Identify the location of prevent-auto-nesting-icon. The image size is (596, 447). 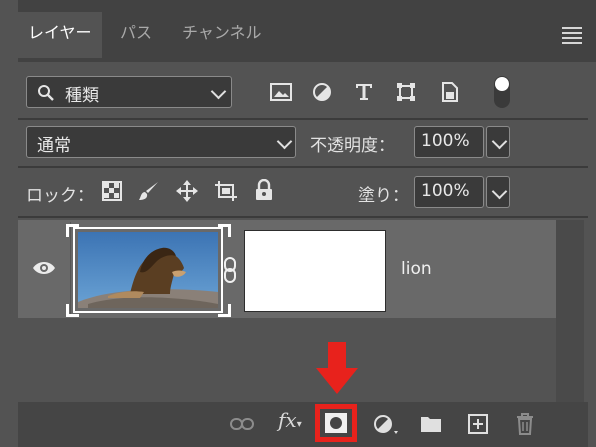
(226, 191).